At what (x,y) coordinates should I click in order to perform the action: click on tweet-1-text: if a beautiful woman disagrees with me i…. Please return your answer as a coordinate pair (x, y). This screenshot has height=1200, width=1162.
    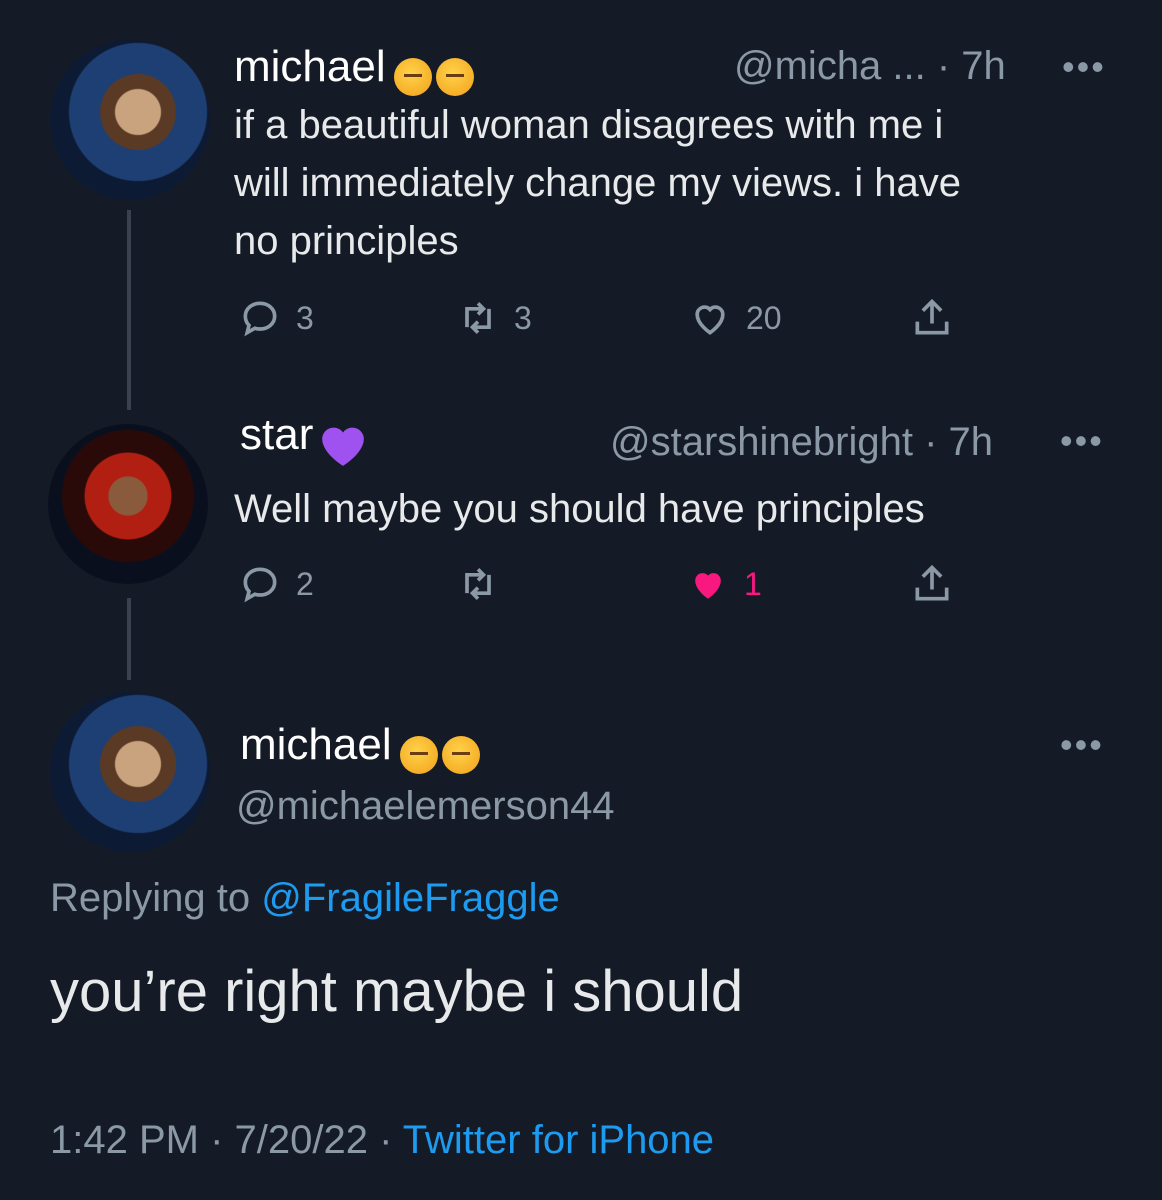
    Looking at the image, I should click on (674, 183).